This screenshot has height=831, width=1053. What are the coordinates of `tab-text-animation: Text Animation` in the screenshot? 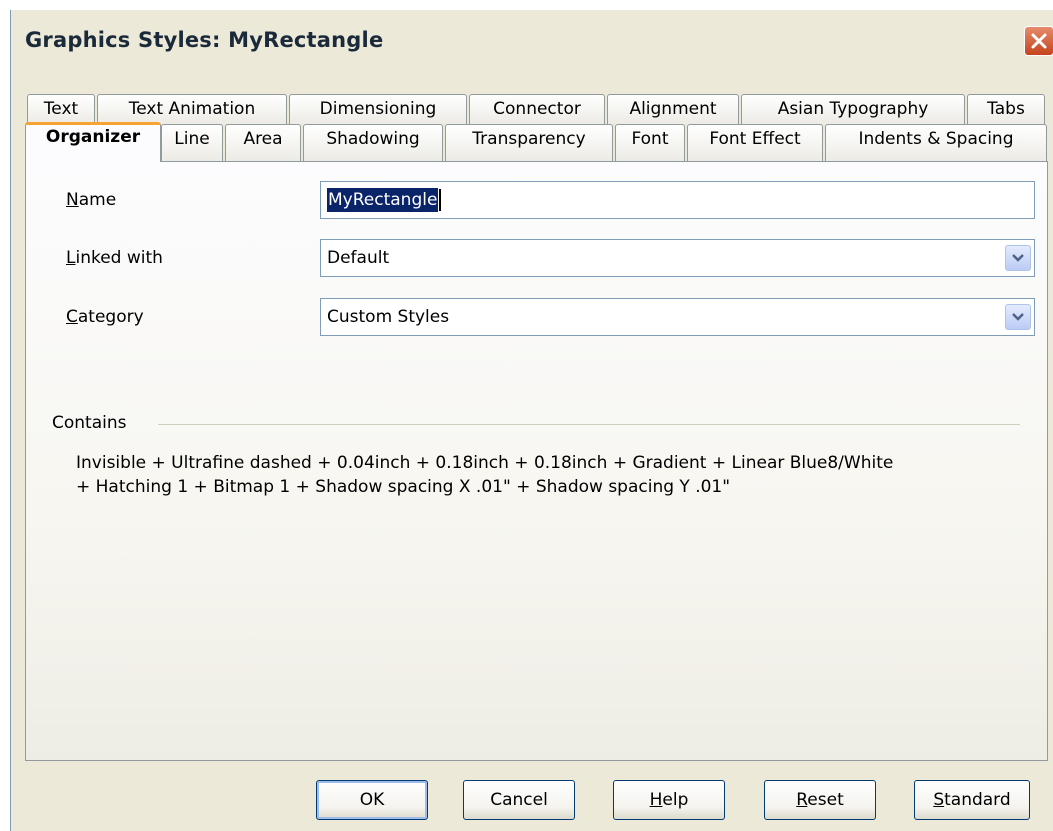 It's located at (192, 109).